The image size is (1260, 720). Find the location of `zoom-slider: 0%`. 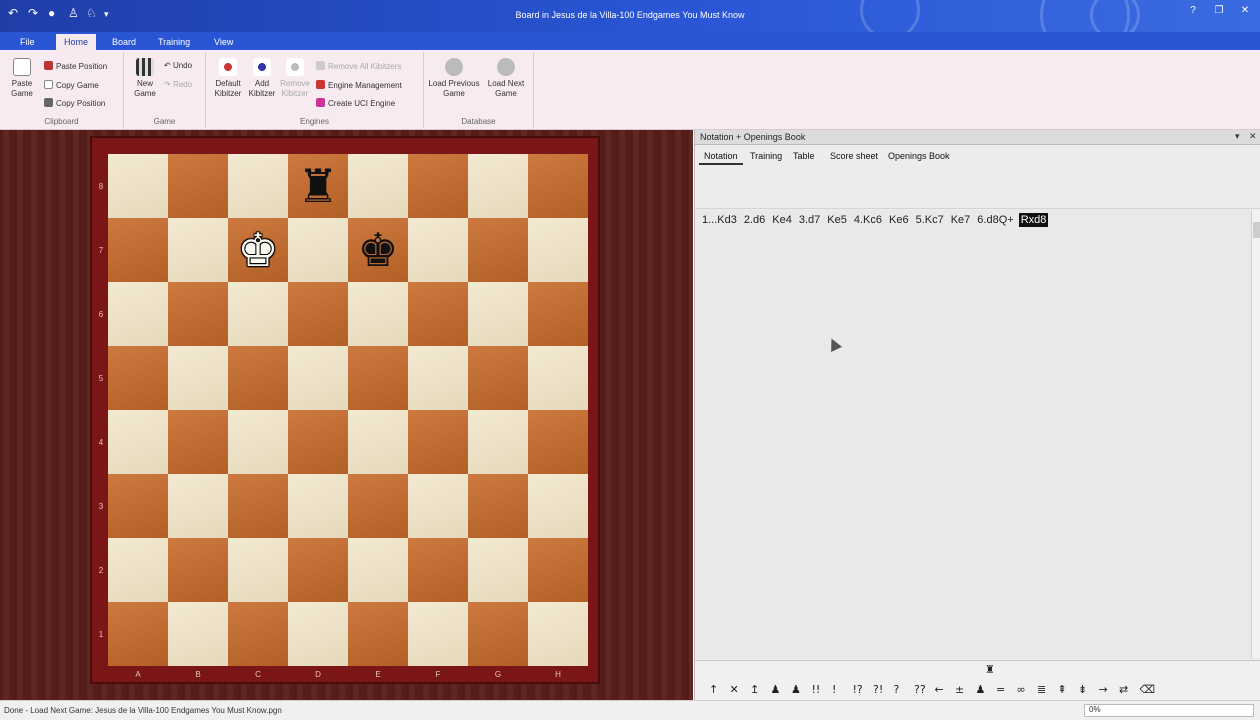

zoom-slider: 0% is located at coordinates (1169, 710).